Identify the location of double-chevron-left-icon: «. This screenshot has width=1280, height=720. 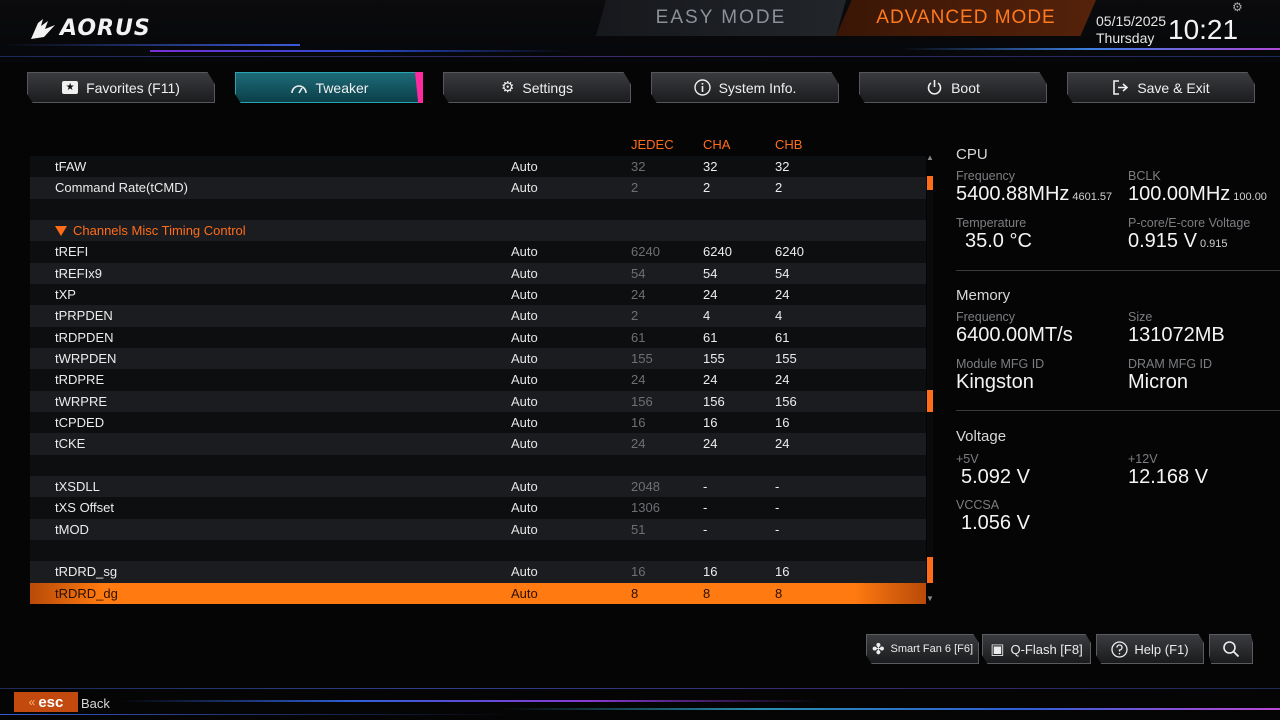
(32, 702).